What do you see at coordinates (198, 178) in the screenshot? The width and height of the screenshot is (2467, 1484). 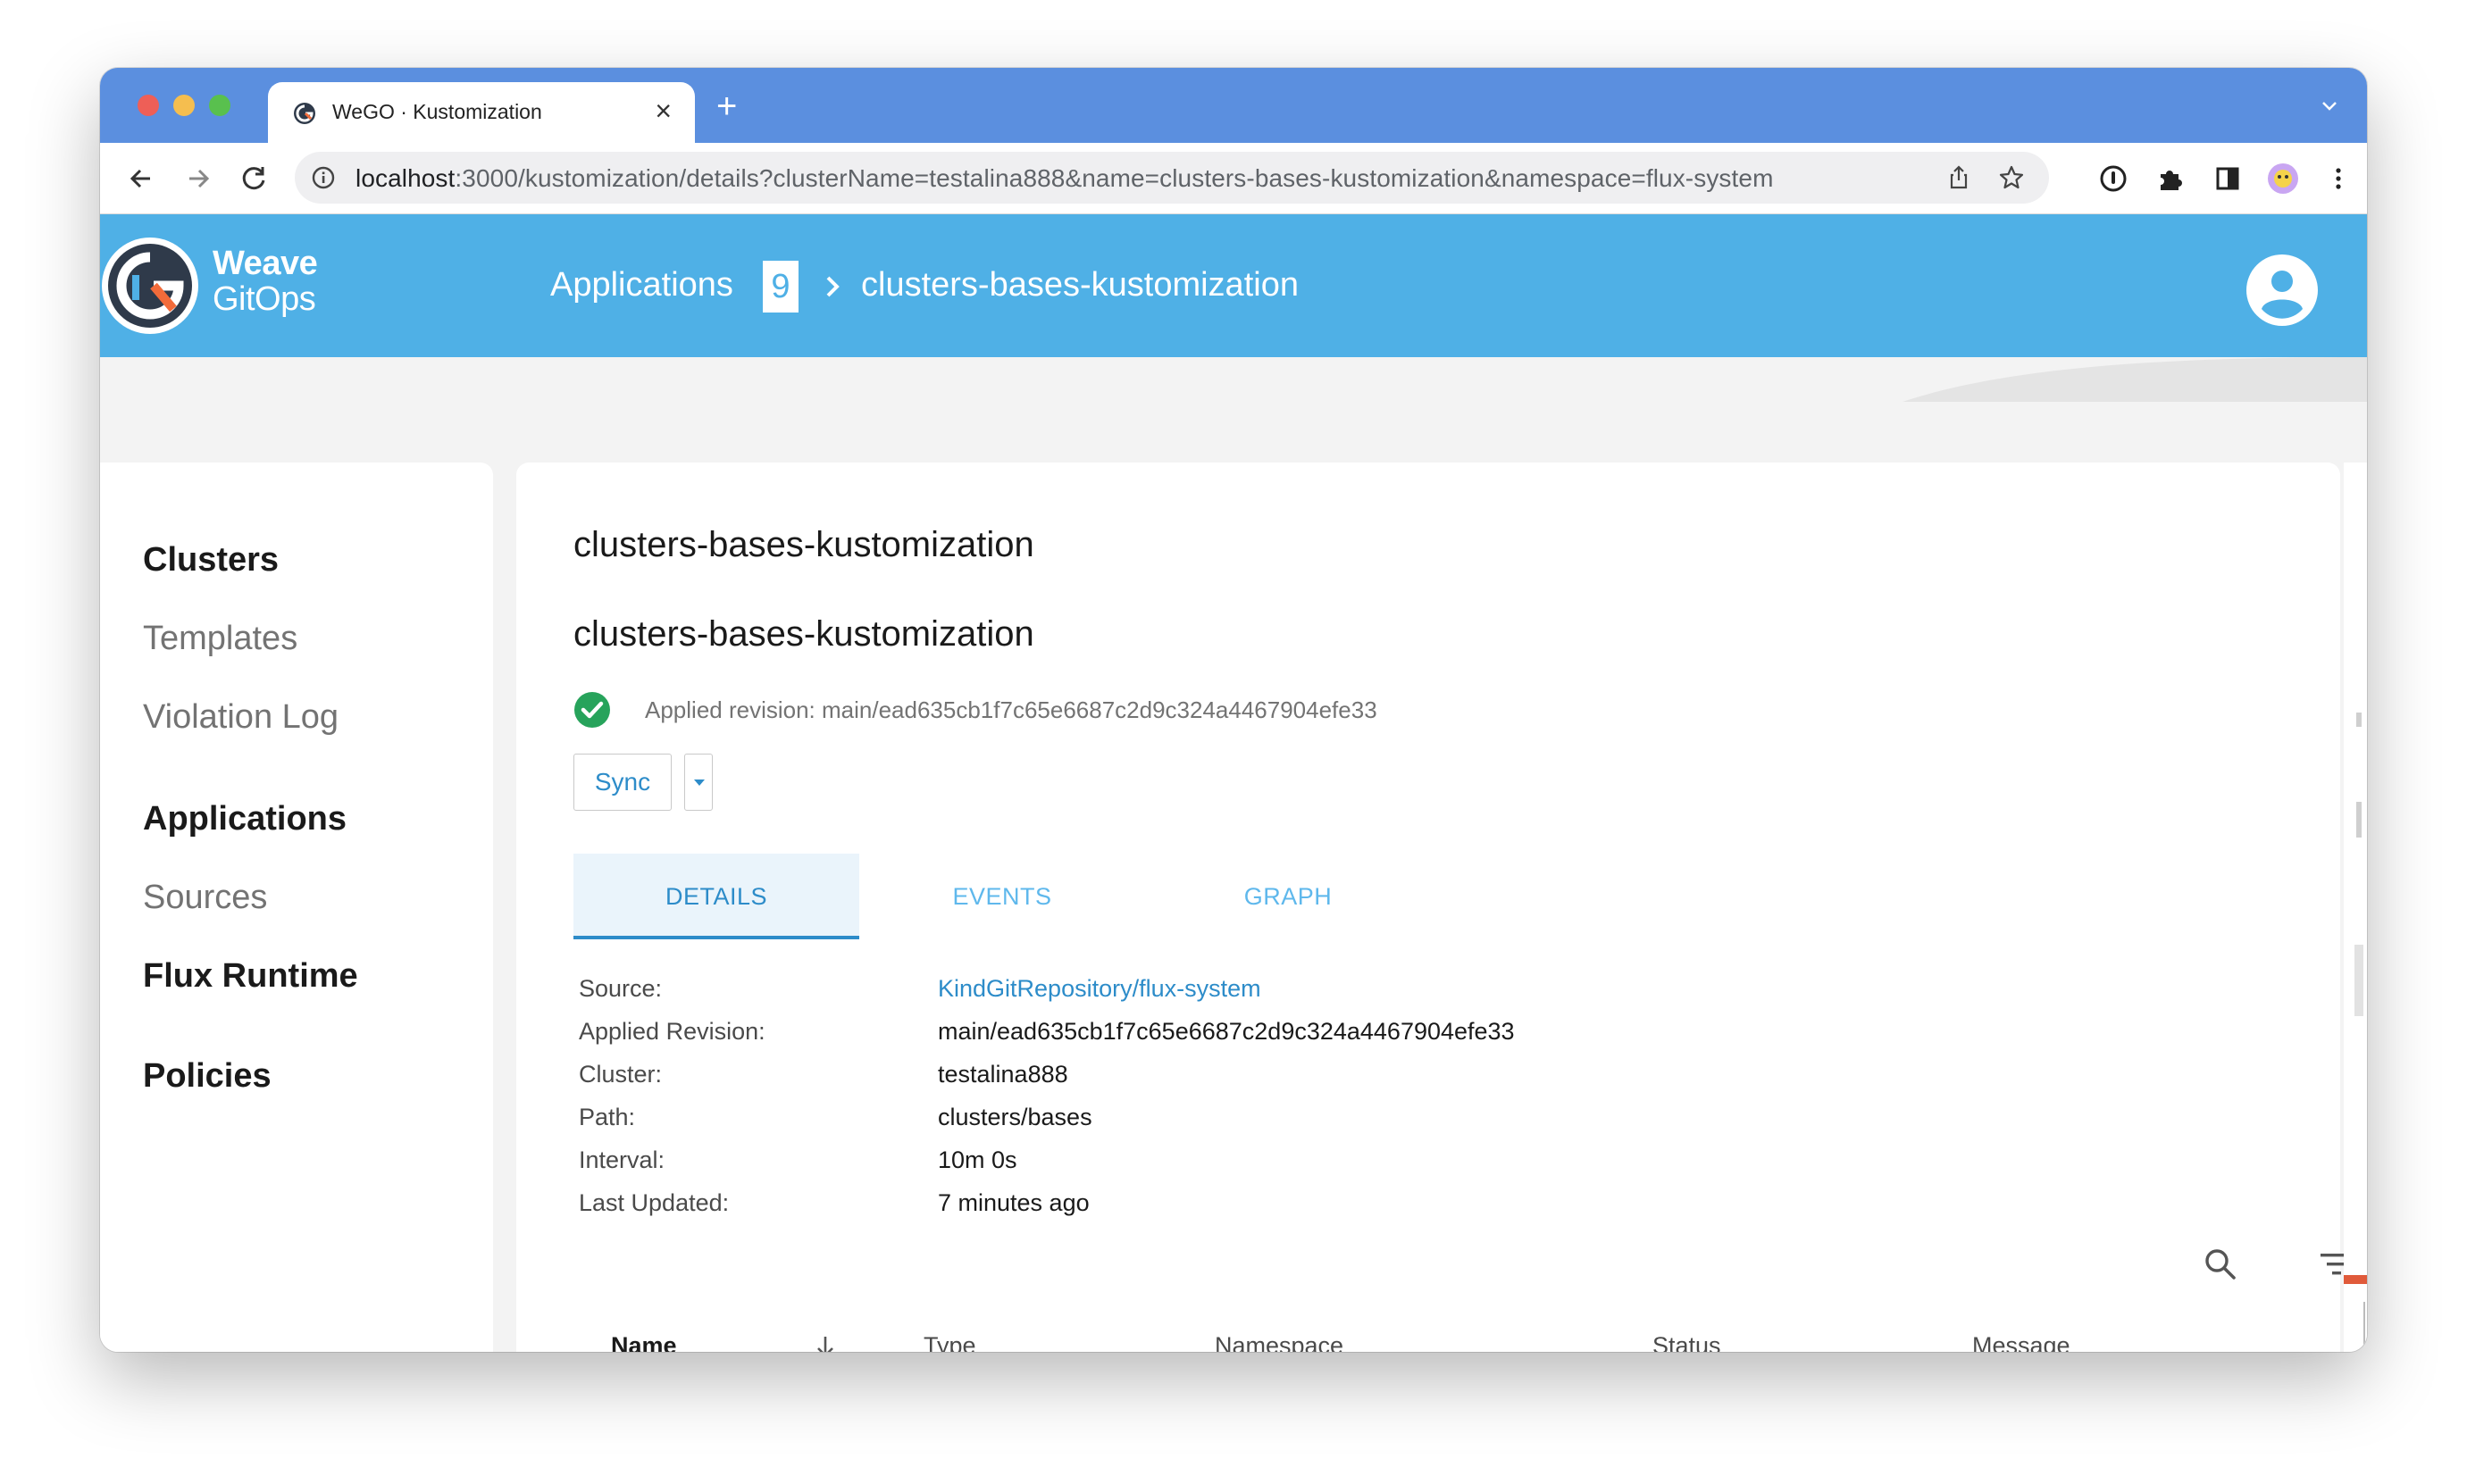 I see `forward-arrow-icon` at bounding box center [198, 178].